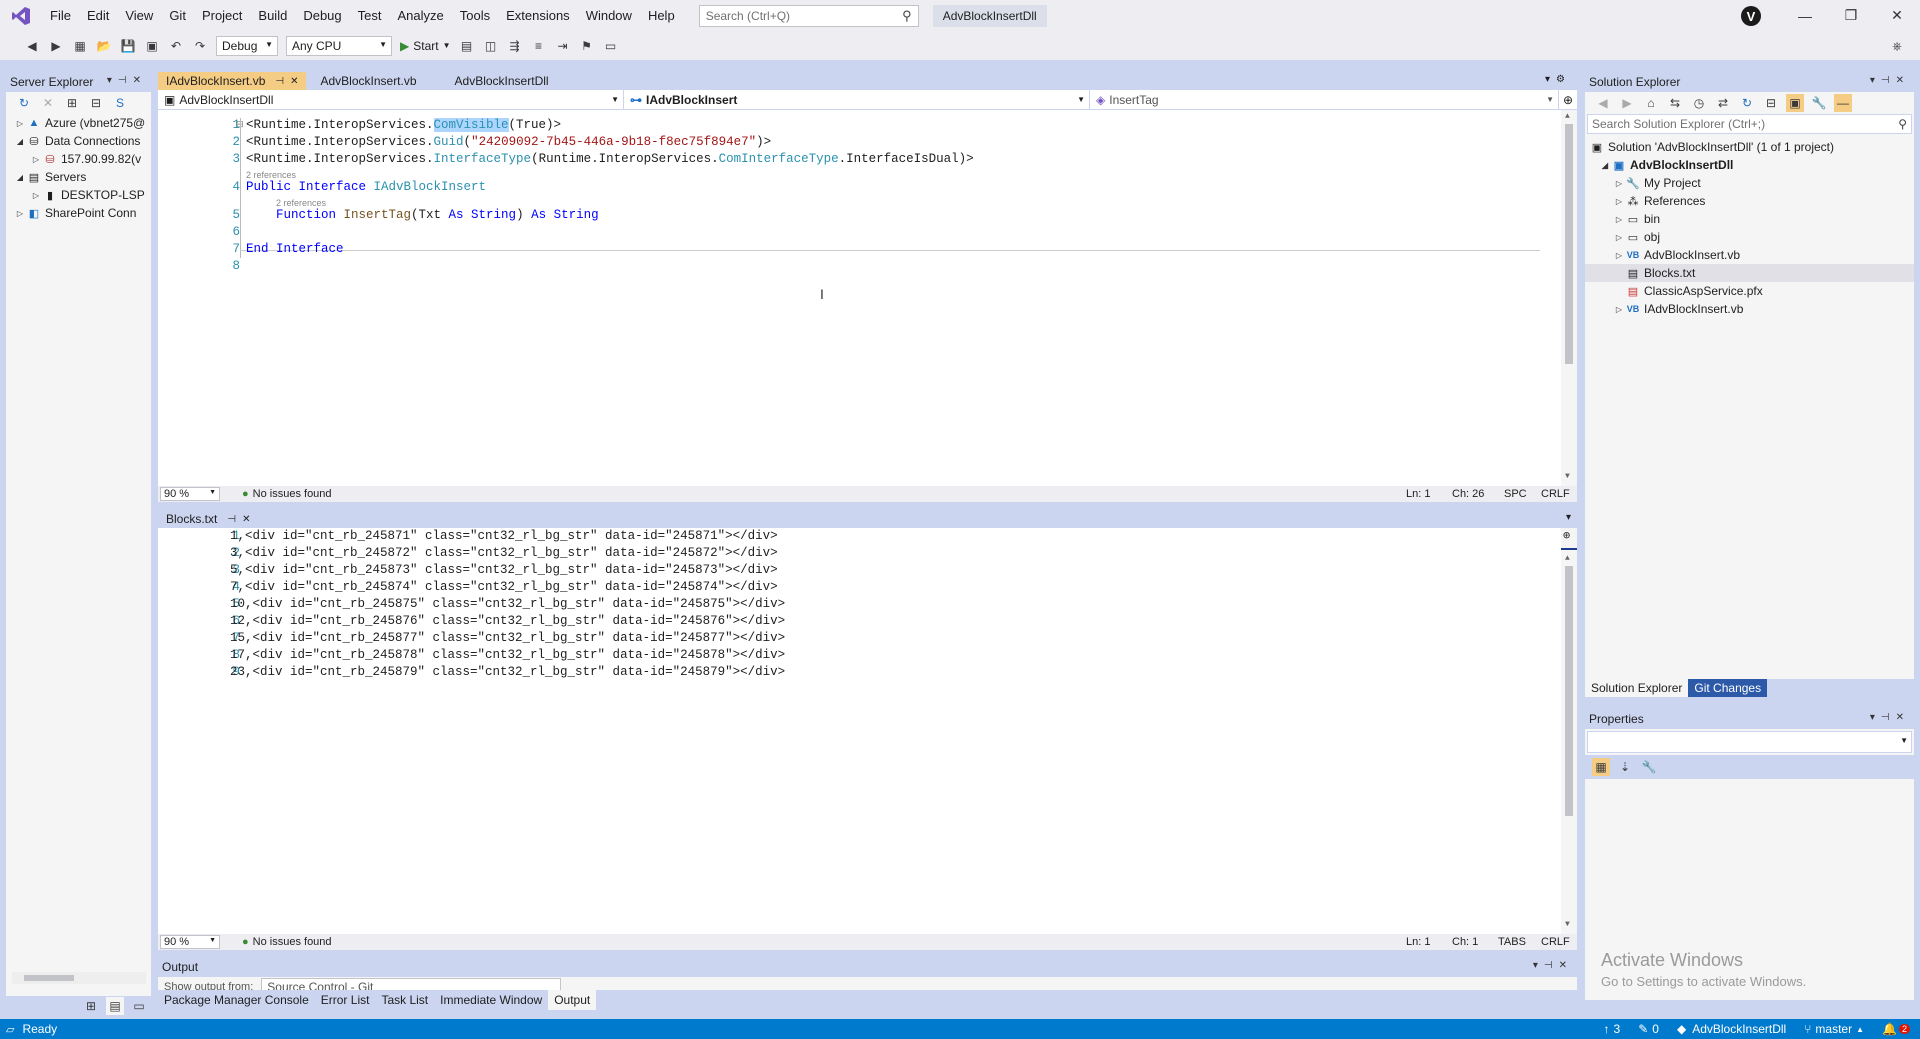 The image size is (1920, 1039). I want to click on solution-search-input: Search Solution Explorer (Ctrl+;) ⚲, so click(1749, 124).